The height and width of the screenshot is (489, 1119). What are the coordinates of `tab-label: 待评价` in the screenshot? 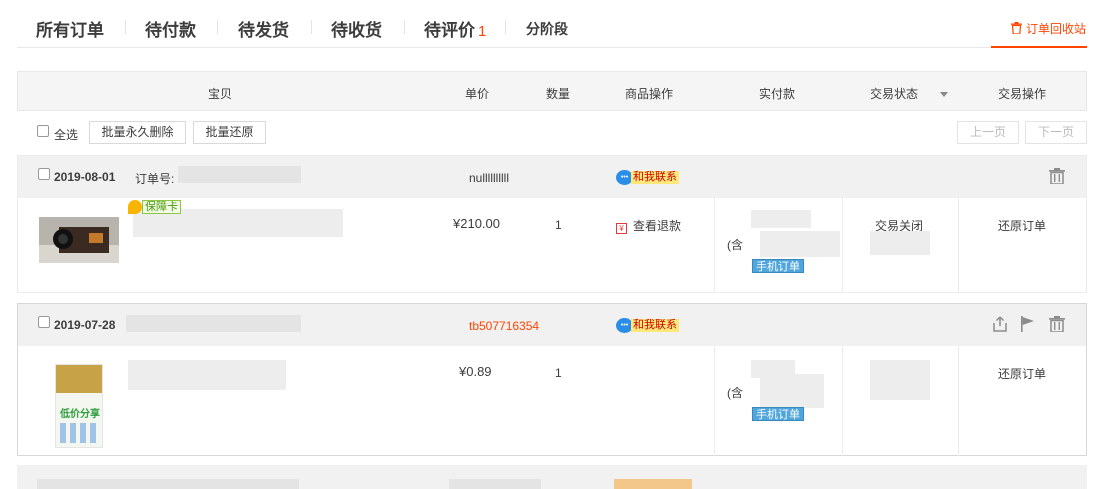 It's located at (449, 30).